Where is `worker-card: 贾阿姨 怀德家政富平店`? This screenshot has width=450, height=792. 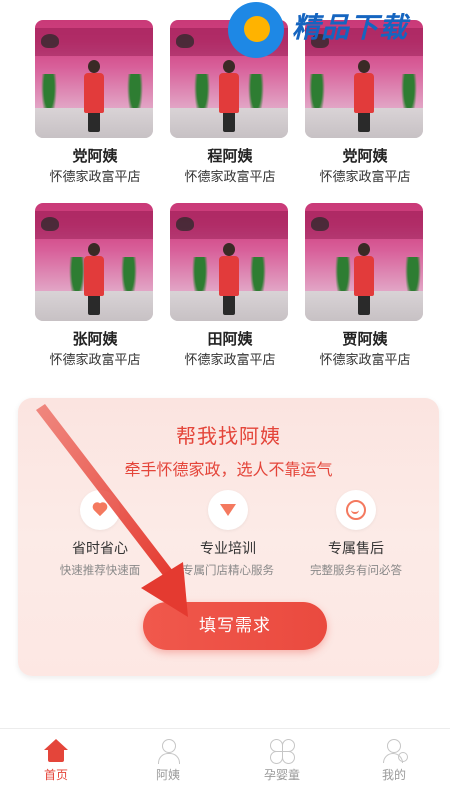 worker-card: 贾阿姨 怀德家政富平店 is located at coordinates (365, 286).